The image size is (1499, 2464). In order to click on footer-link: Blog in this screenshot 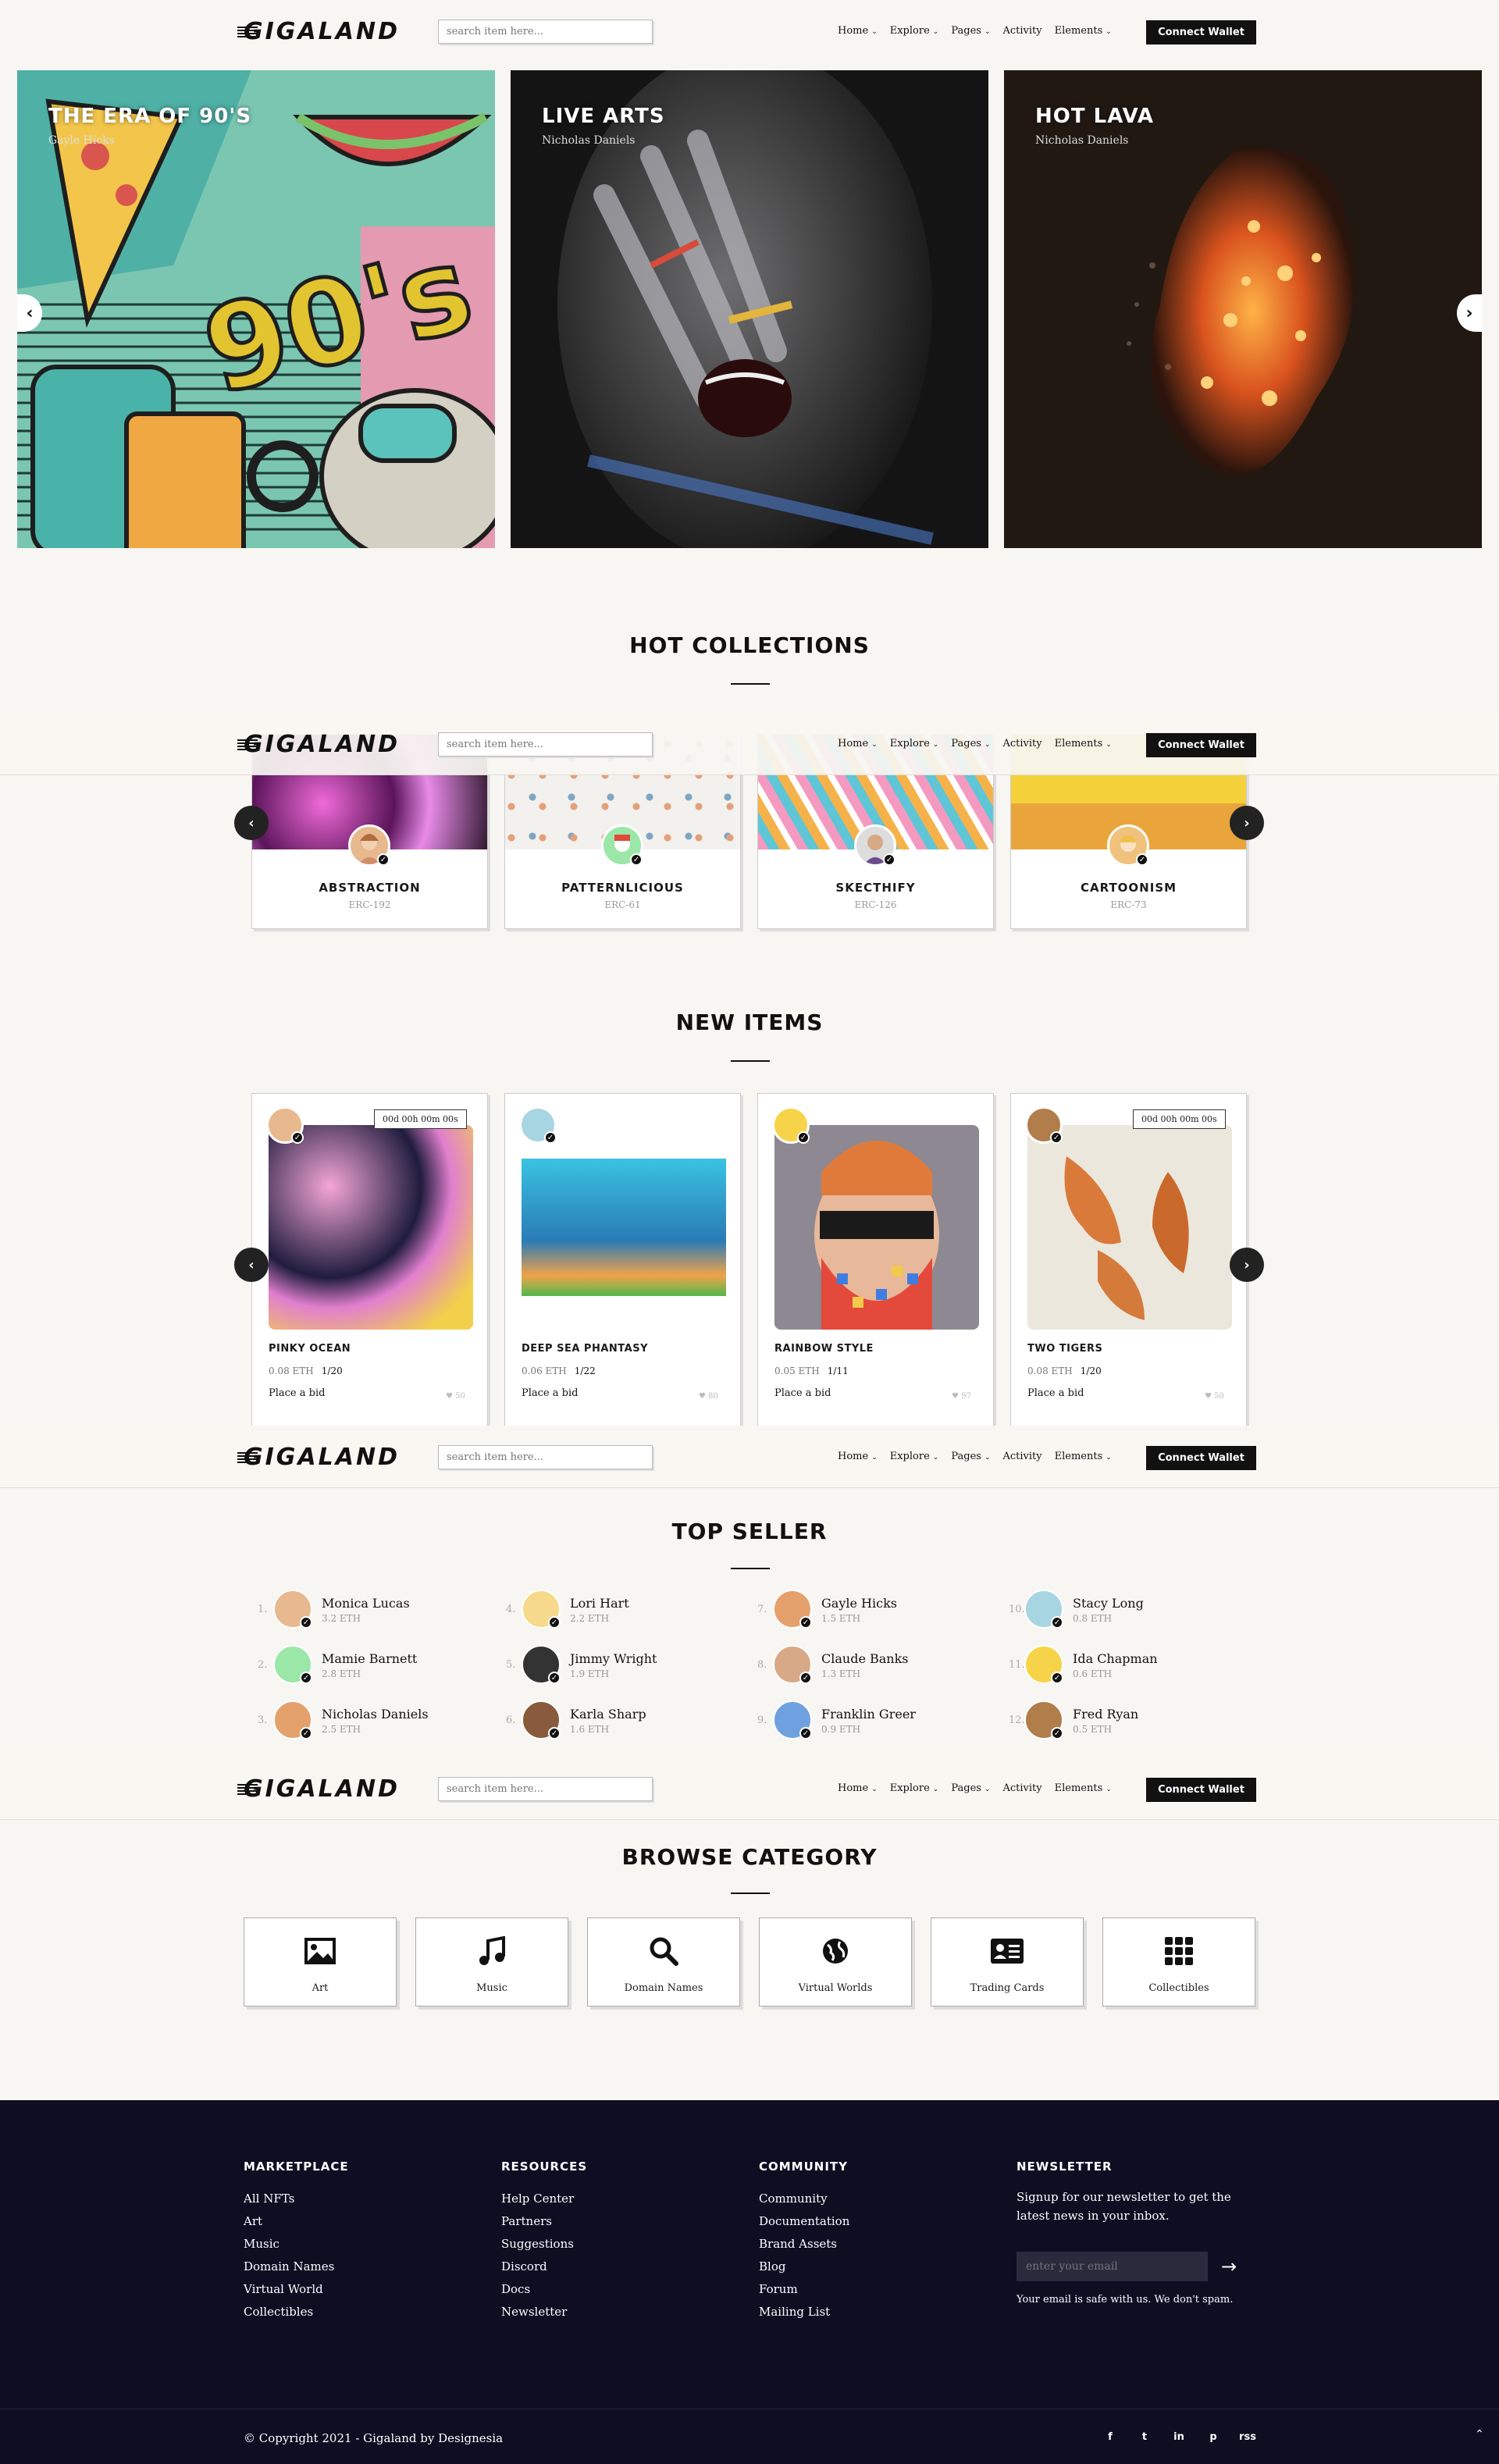, I will do `click(804, 2267)`.